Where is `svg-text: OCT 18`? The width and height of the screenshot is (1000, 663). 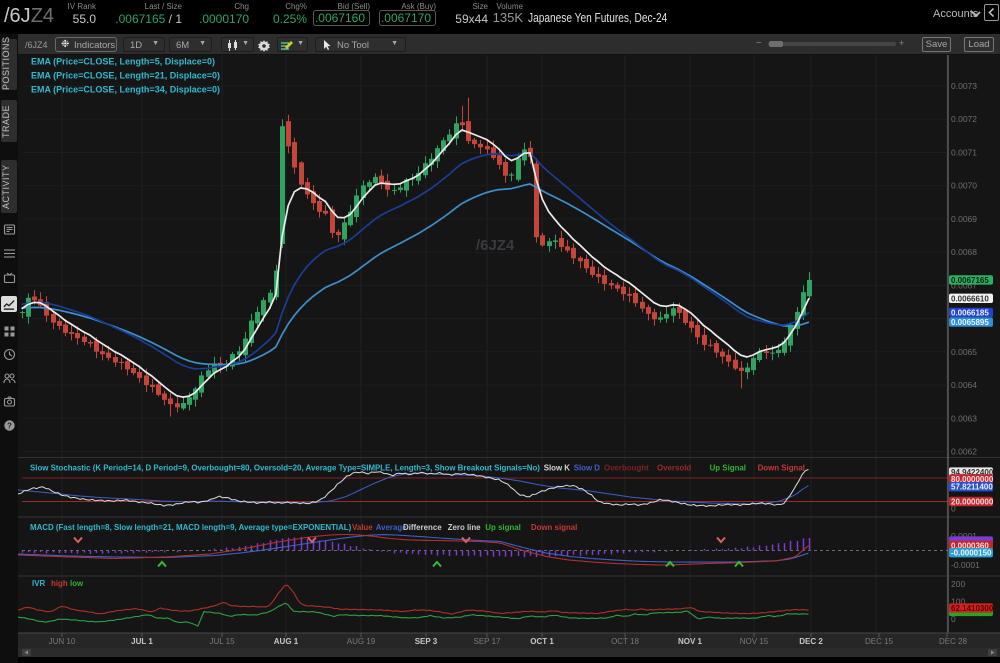 svg-text: OCT 18 is located at coordinates (625, 641).